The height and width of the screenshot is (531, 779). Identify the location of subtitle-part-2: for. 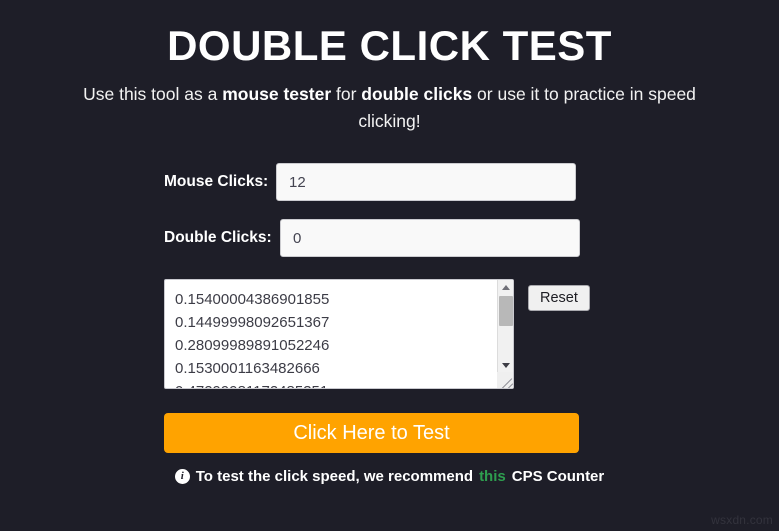
(346, 94).